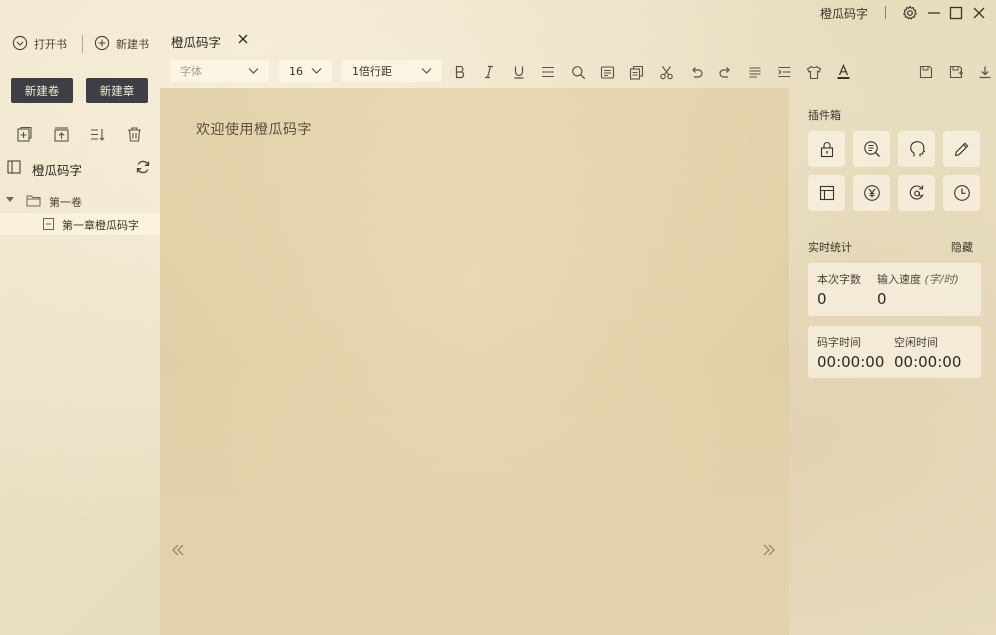  What do you see at coordinates (814, 72) in the screenshot?
I see `shirt-icon` at bounding box center [814, 72].